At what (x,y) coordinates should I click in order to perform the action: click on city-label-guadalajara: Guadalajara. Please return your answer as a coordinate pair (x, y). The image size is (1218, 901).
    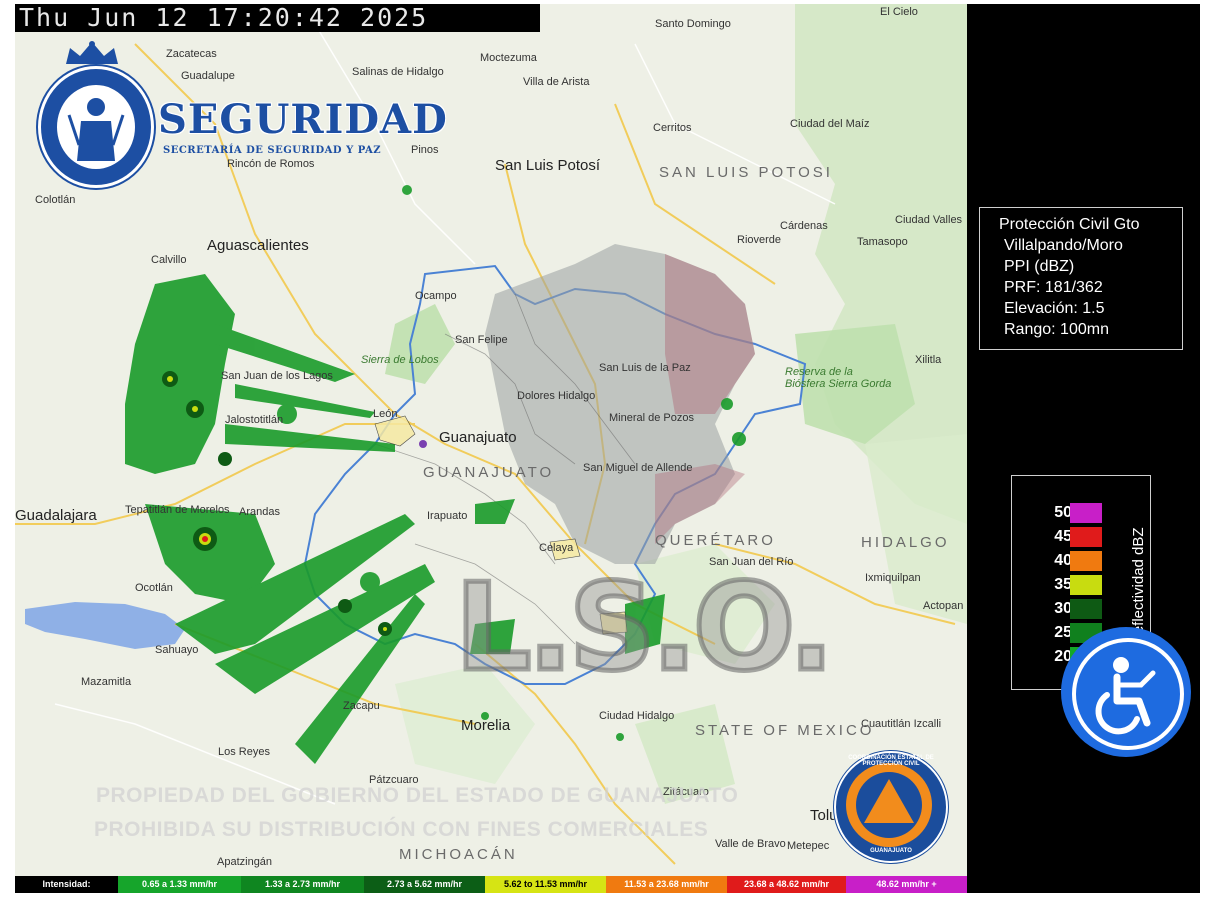
    Looking at the image, I should click on (56, 515).